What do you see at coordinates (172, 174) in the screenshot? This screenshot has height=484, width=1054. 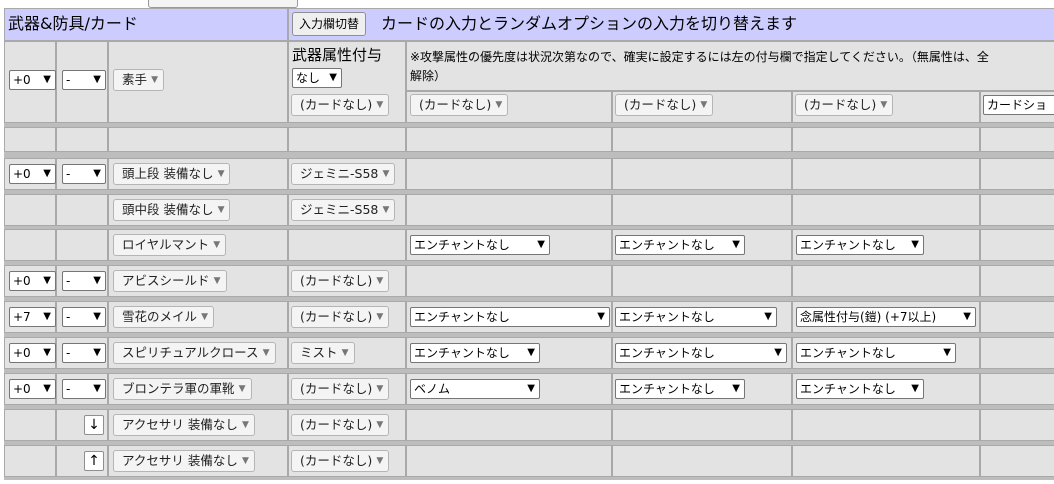 I see `equipment-select: 頭上段 装備なし ▼` at bounding box center [172, 174].